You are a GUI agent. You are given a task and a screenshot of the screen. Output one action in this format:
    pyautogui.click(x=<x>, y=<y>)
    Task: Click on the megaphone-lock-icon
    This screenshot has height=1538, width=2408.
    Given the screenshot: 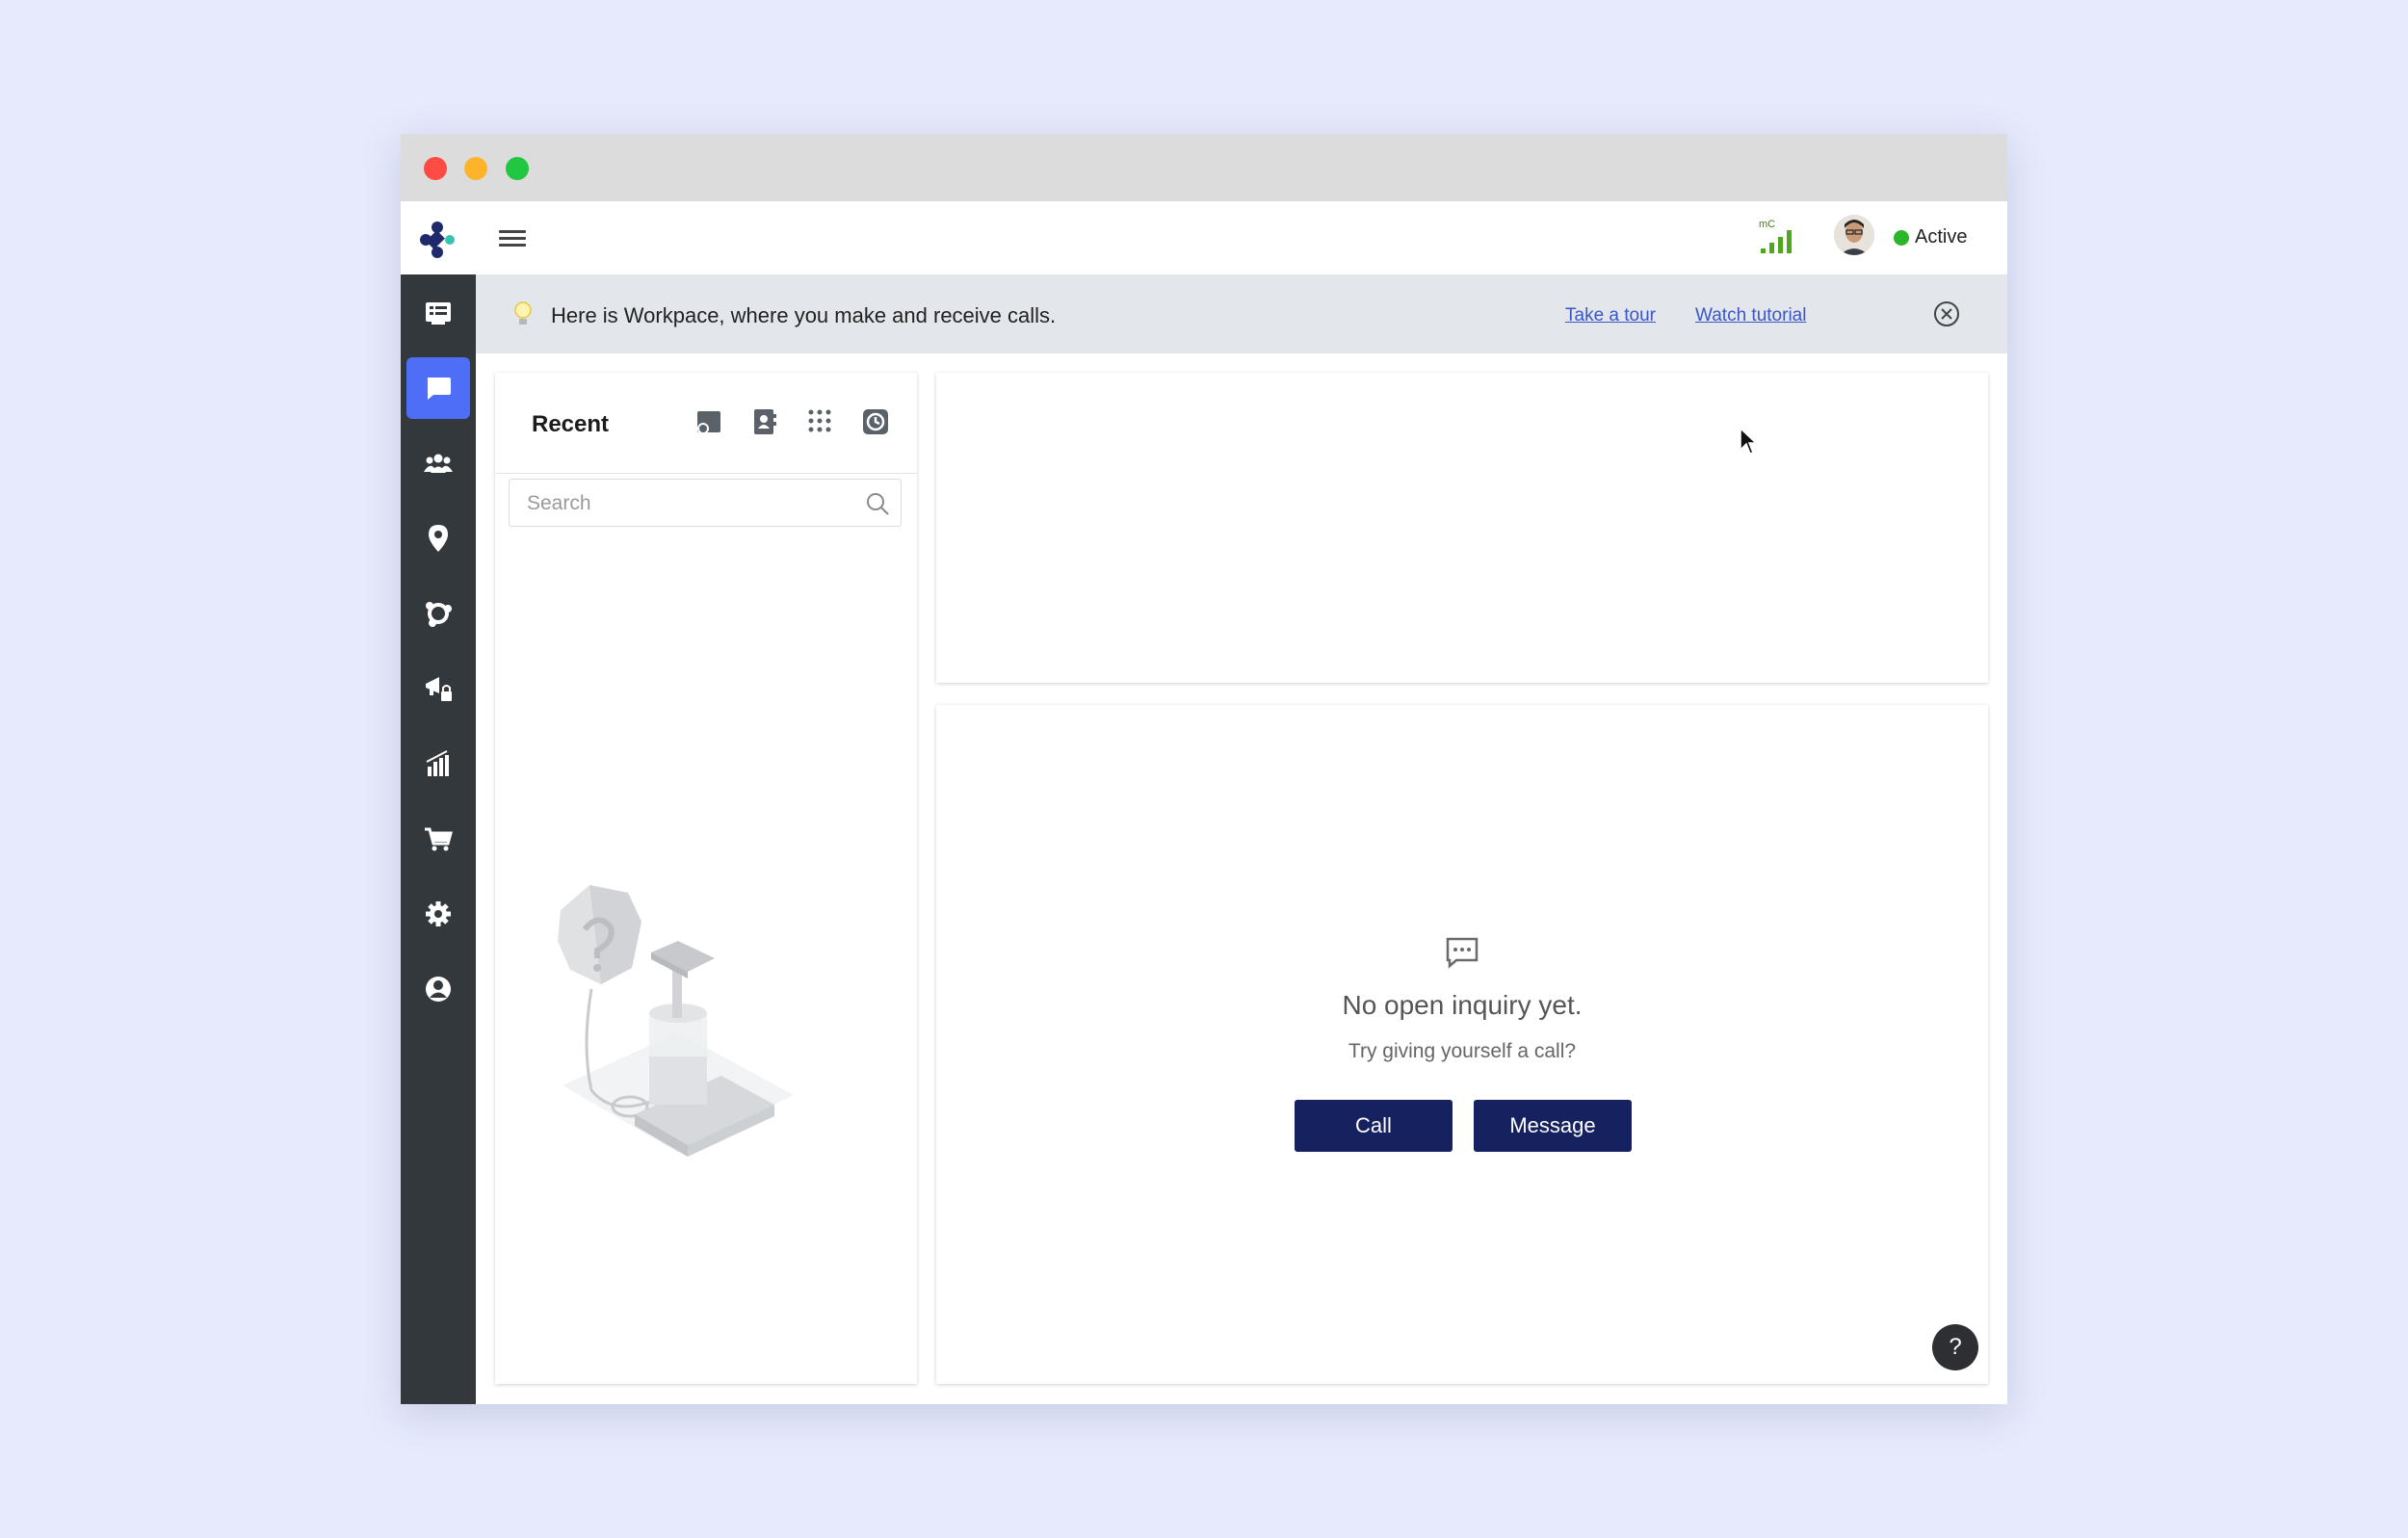 What is the action you would take?
    pyautogui.click(x=439, y=689)
    